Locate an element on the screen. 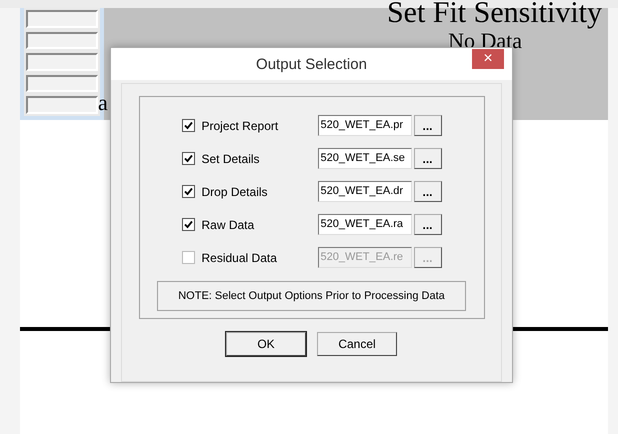 The width and height of the screenshot is (618, 434). axis-label: a is located at coordinates (103, 103).